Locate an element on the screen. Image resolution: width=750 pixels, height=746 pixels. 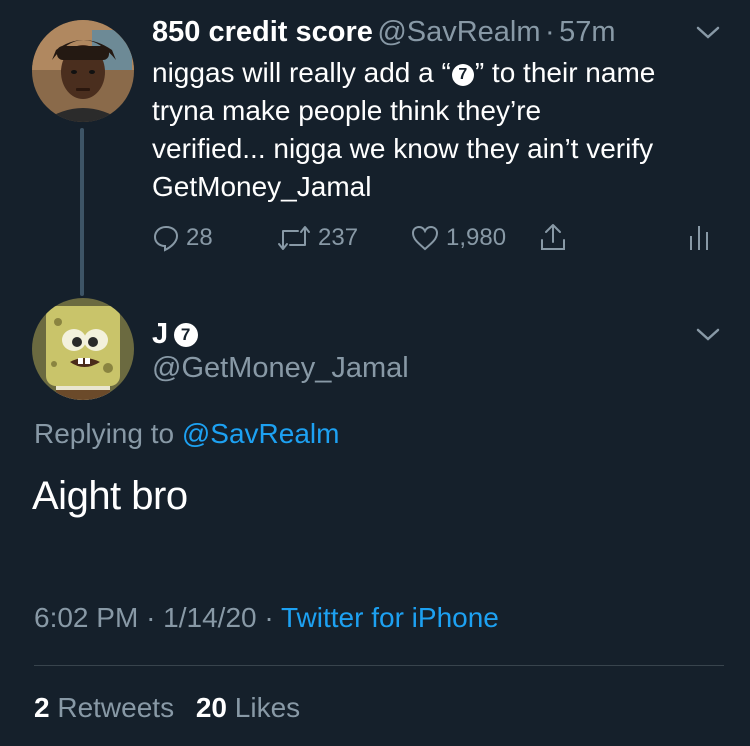
author-handle: @GetMoney_Jamal is located at coordinates (280, 368).